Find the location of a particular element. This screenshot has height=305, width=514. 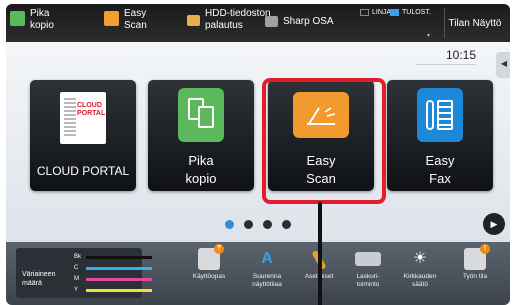

next-page-button: ▶ is located at coordinates (494, 224).